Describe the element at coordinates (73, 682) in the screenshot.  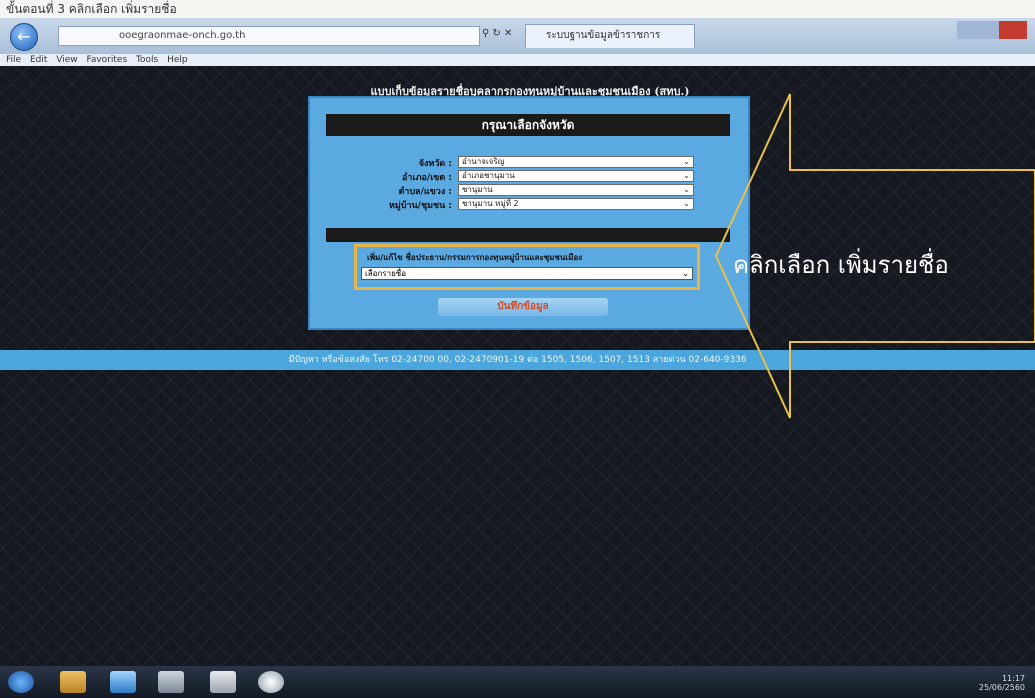
I see `folder-icon` at that location.